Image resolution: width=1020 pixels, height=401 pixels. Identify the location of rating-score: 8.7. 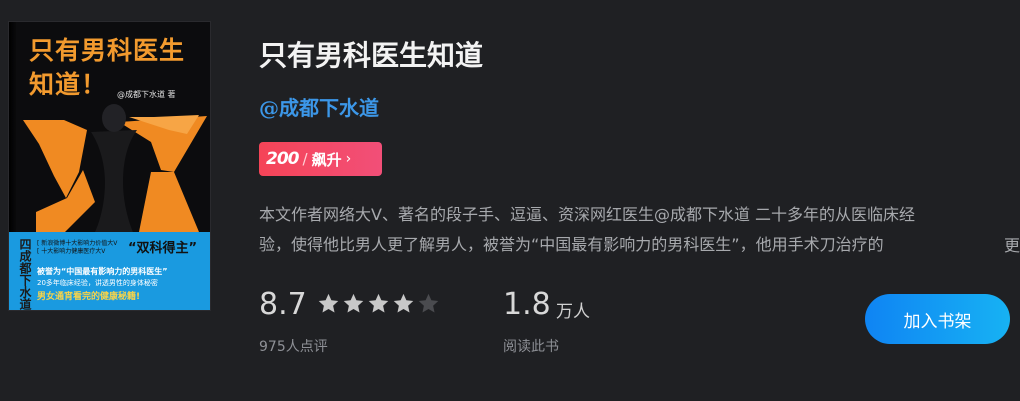
(283, 304).